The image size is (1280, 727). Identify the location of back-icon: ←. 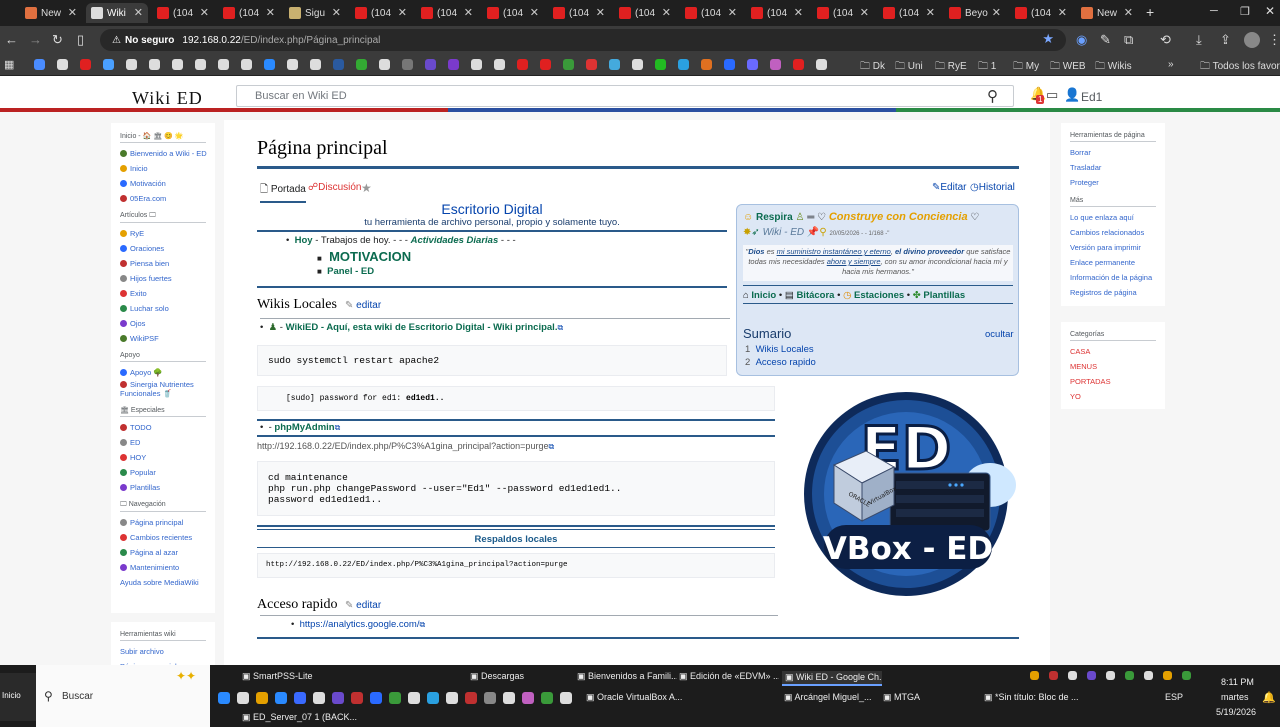
(11, 40).